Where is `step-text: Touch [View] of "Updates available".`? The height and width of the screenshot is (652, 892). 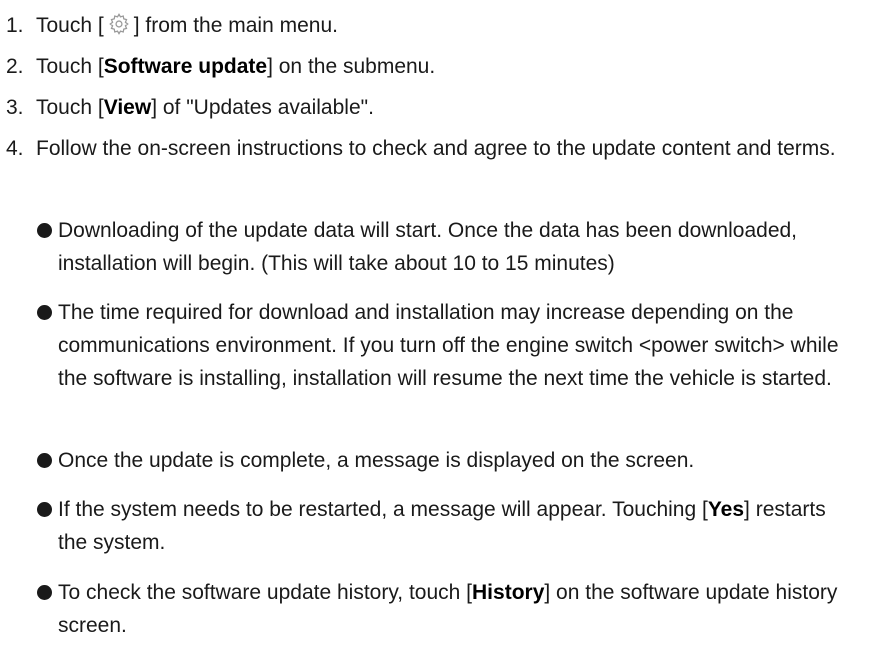
step-text: Touch [View] of "Updates available". is located at coordinates (451, 107).